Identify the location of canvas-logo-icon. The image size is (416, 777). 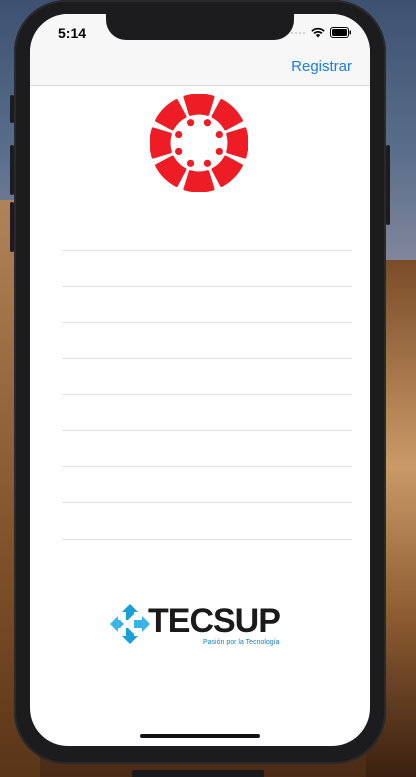
(199, 143).